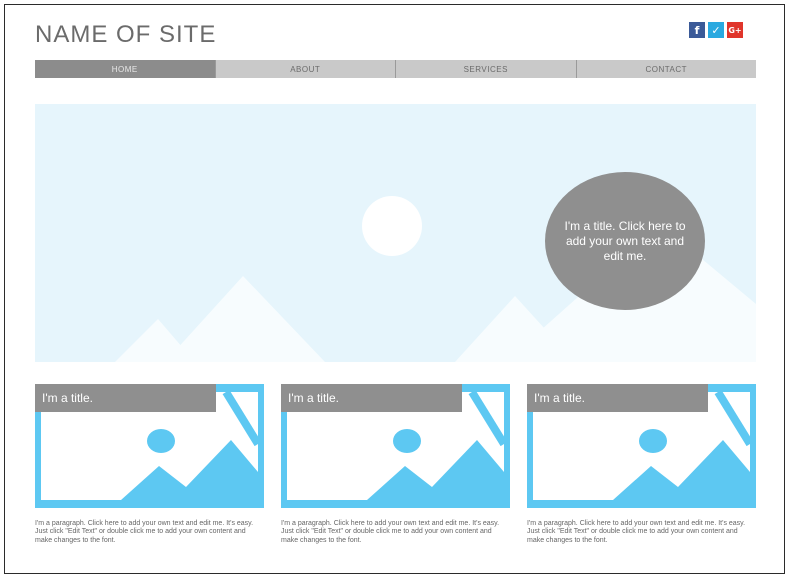  I want to click on google-plus-icon: G+, so click(735, 30).